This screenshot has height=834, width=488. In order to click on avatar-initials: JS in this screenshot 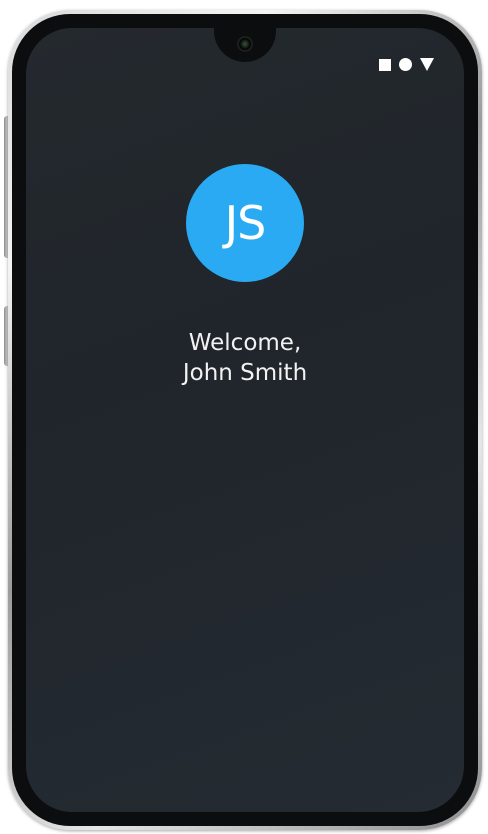, I will do `click(245, 223)`.